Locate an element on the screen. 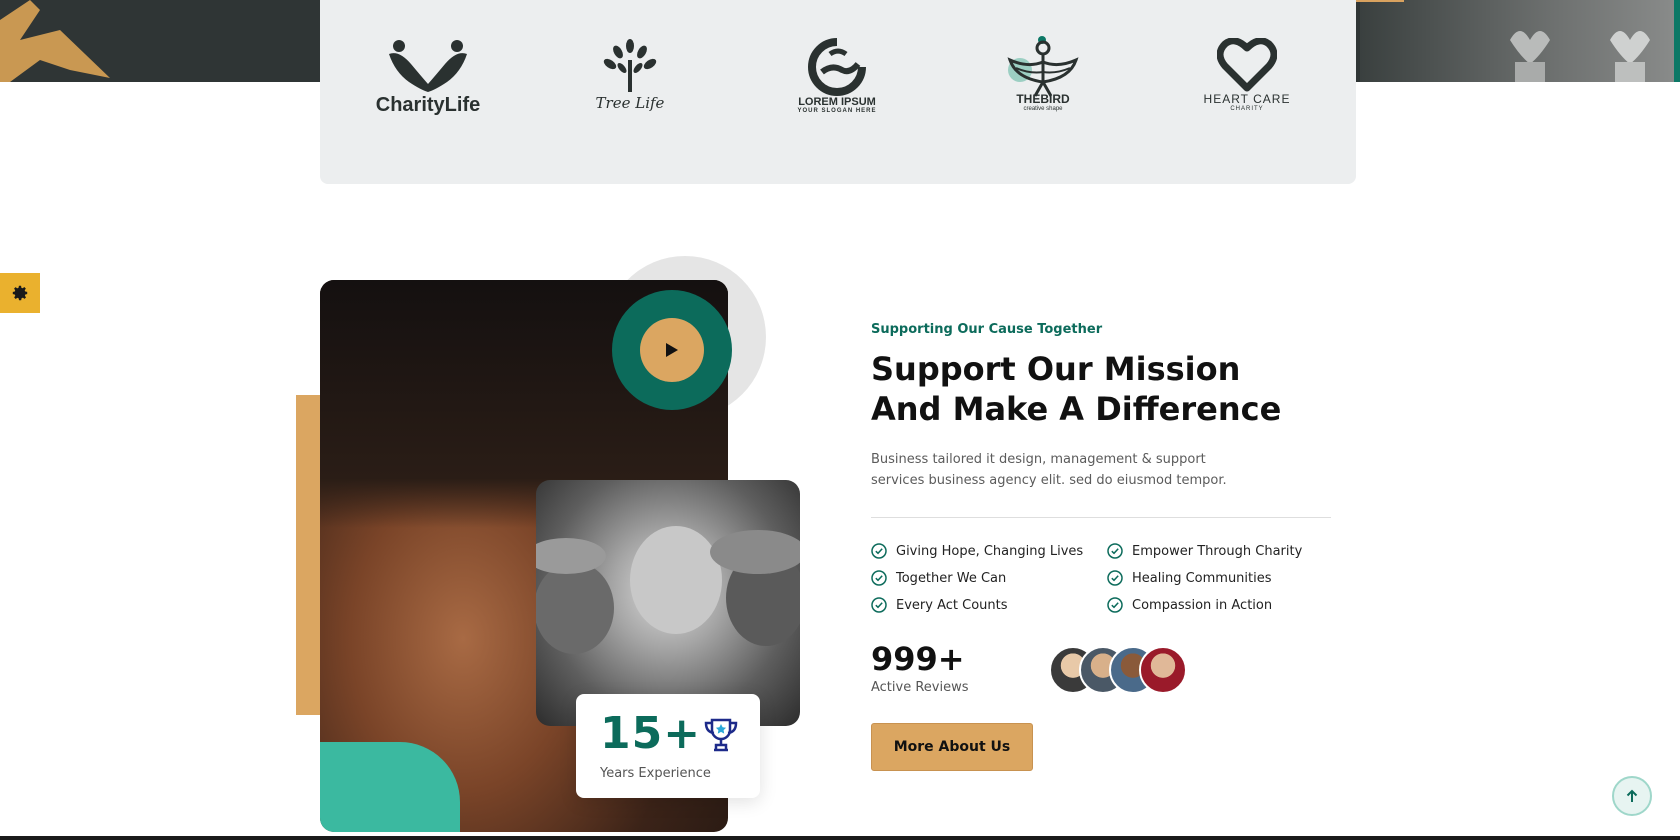 Image resolution: width=1680 pixels, height=840 pixels. brand-name: CharityLife is located at coordinates (428, 105).